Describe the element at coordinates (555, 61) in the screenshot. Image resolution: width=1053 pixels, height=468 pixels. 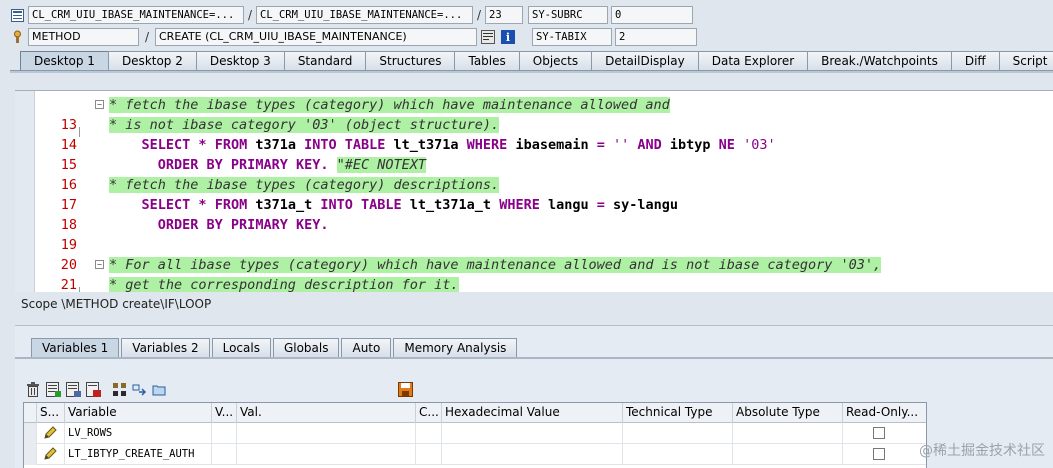
I see `tab-objects: Objects` at that location.